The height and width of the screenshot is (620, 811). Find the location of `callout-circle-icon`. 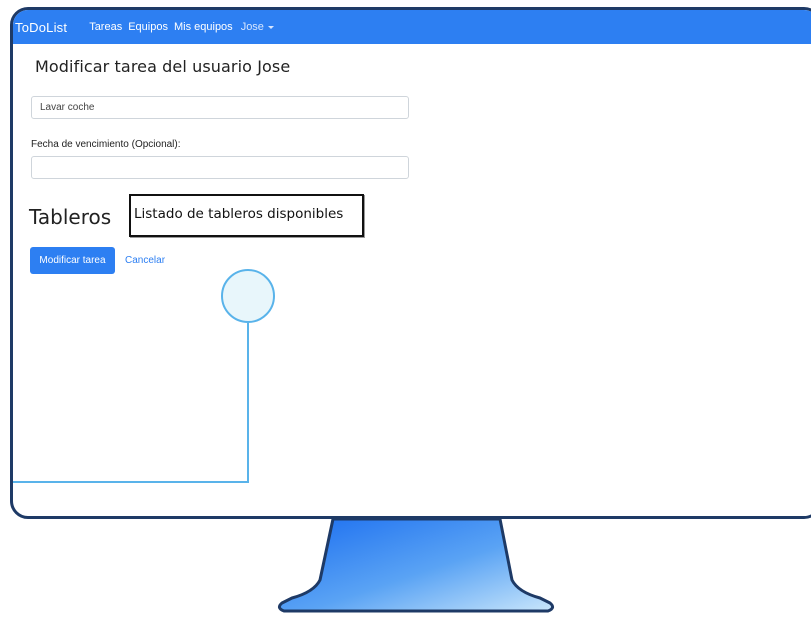

callout-circle-icon is located at coordinates (248, 296).